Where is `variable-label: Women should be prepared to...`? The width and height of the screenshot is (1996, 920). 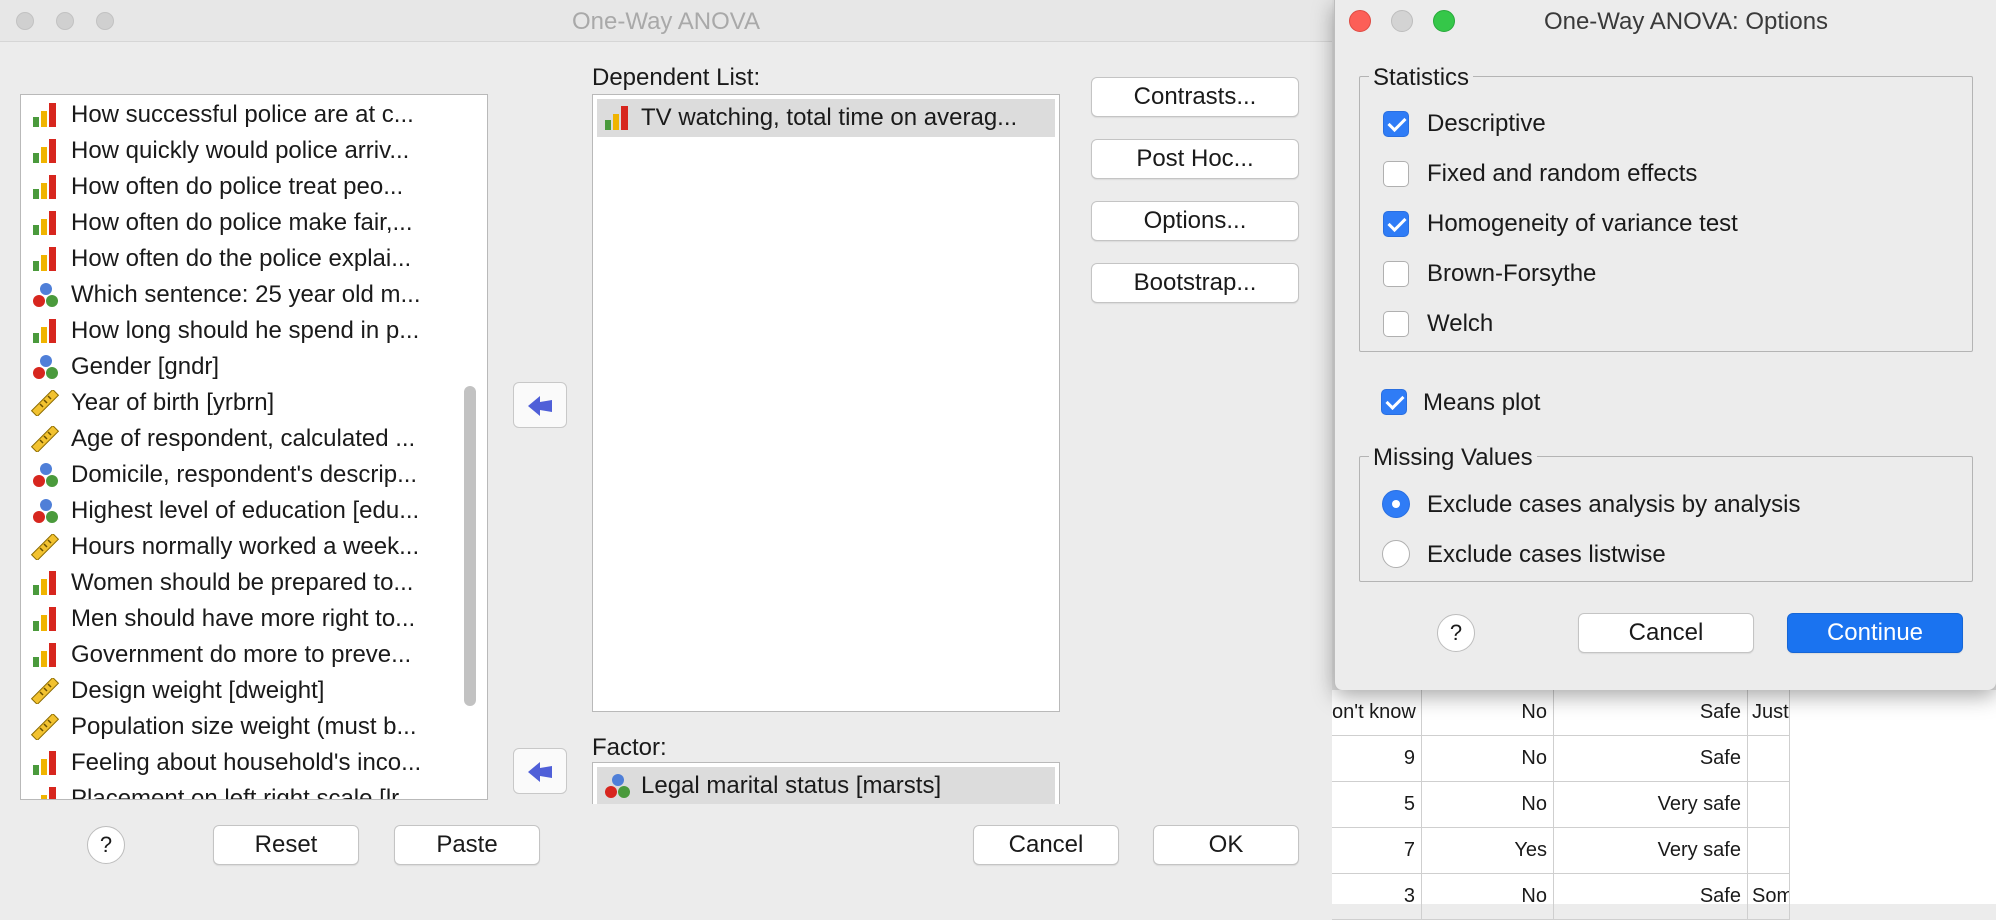 variable-label: Women should be prepared to... is located at coordinates (242, 582).